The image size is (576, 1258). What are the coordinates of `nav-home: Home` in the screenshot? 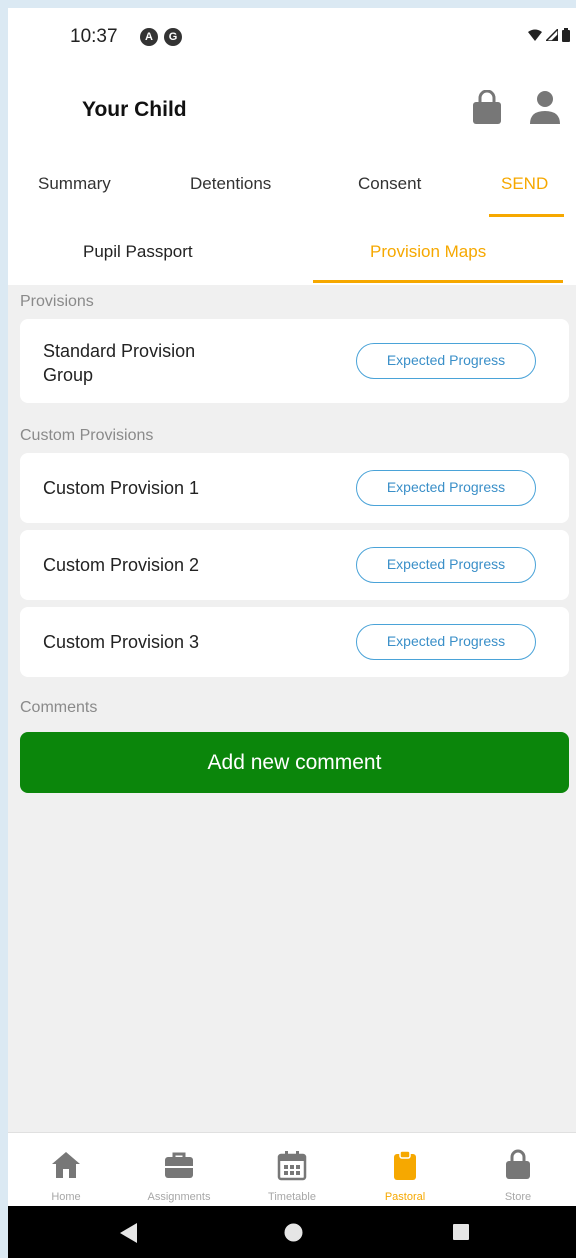 It's located at (66, 1170).